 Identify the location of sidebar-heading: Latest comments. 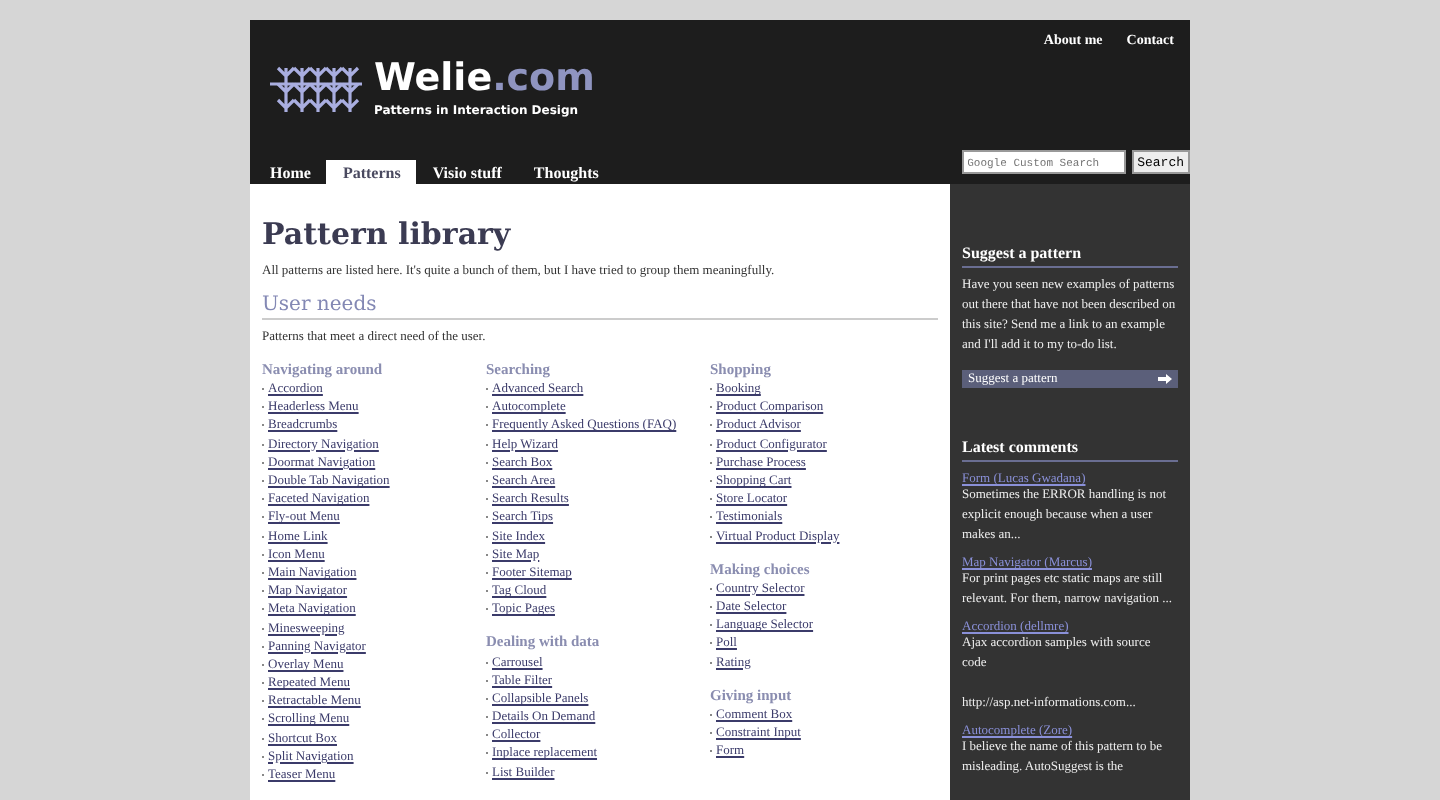
(1070, 450).